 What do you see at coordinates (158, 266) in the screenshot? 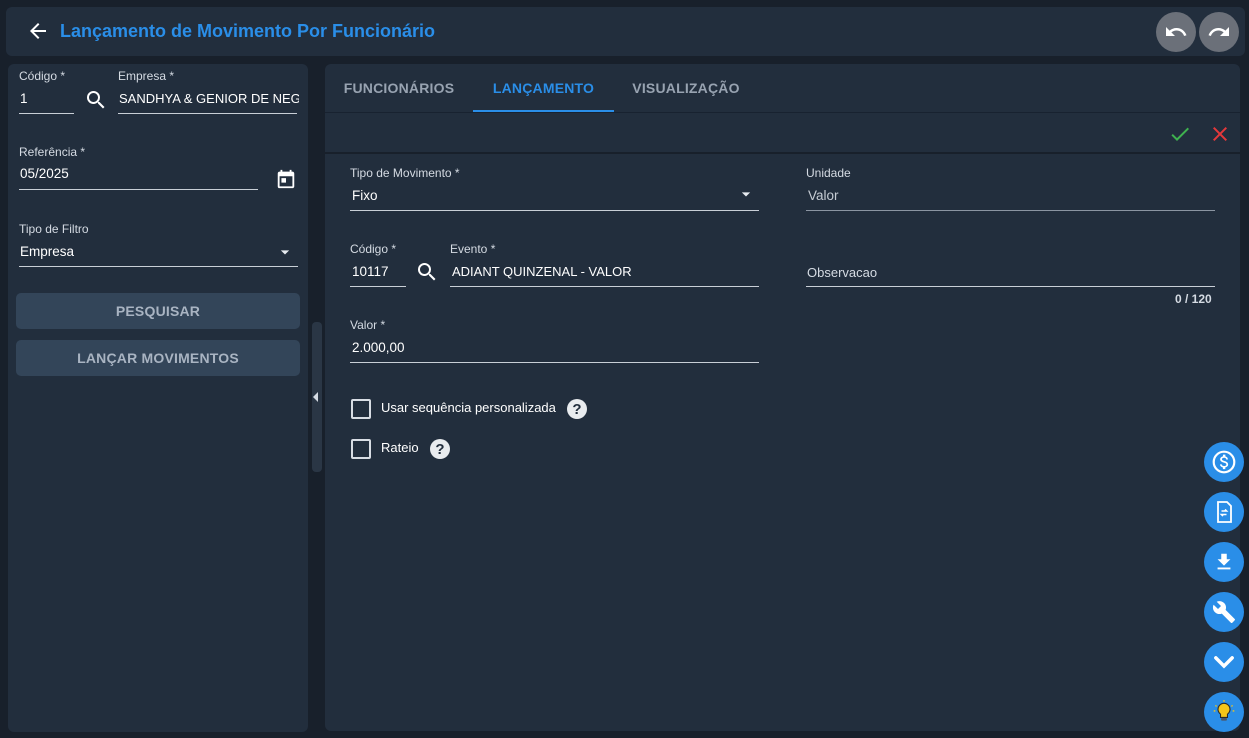
I see `tipo-filtro-underline` at bounding box center [158, 266].